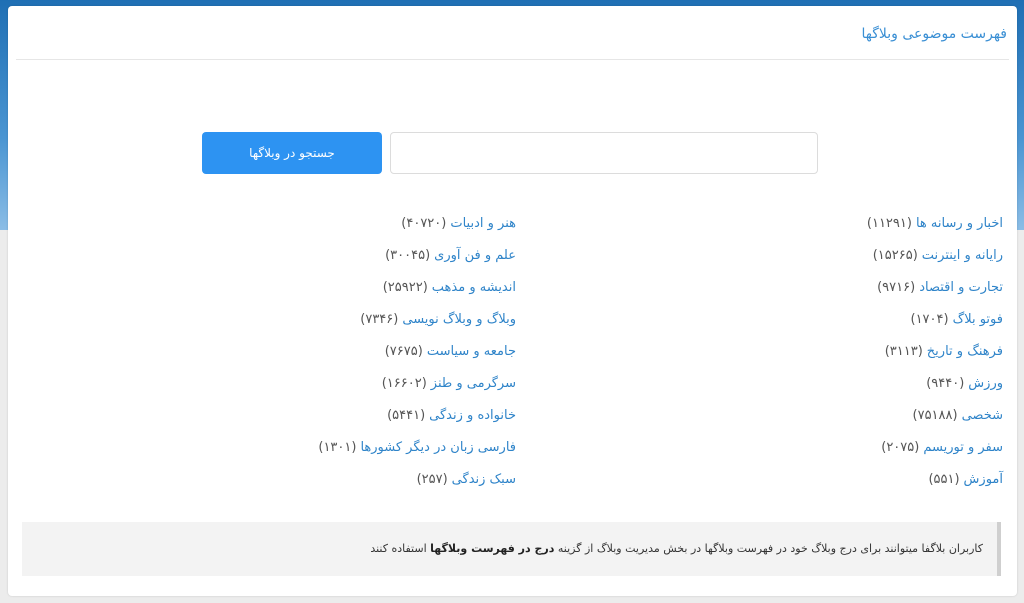 This screenshot has height=603, width=1024. I want to click on category-count: (۲۵۹۲۲), so click(405, 287).